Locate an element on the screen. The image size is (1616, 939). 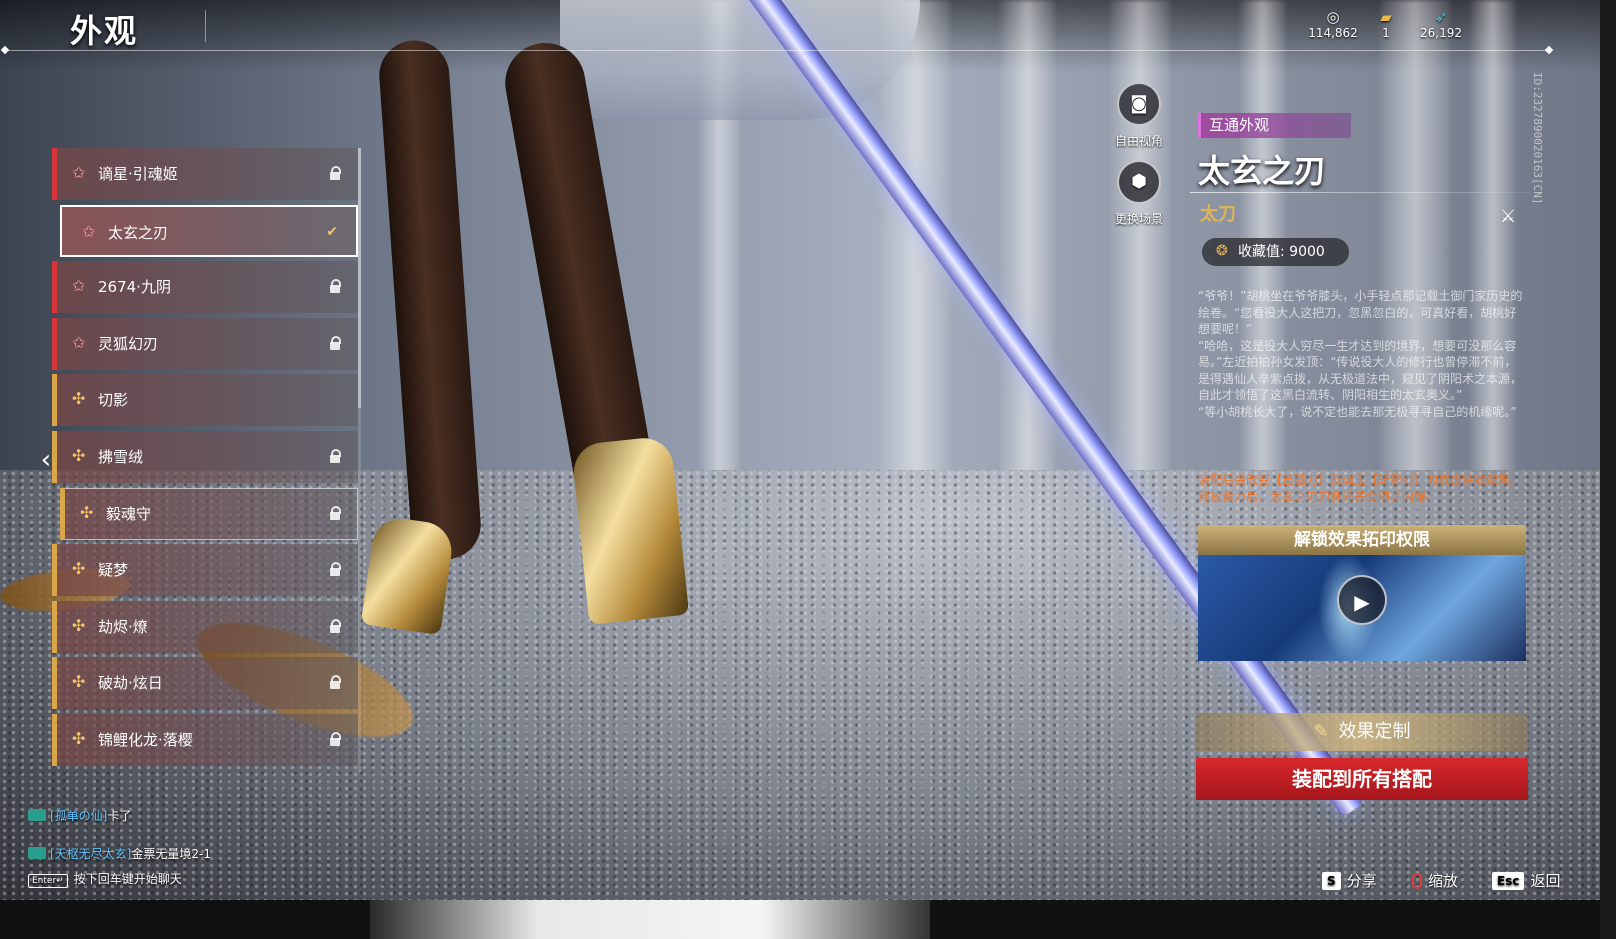
skin-list-item: ✩ 太玄之刃 ✔ is located at coordinates (209, 230).